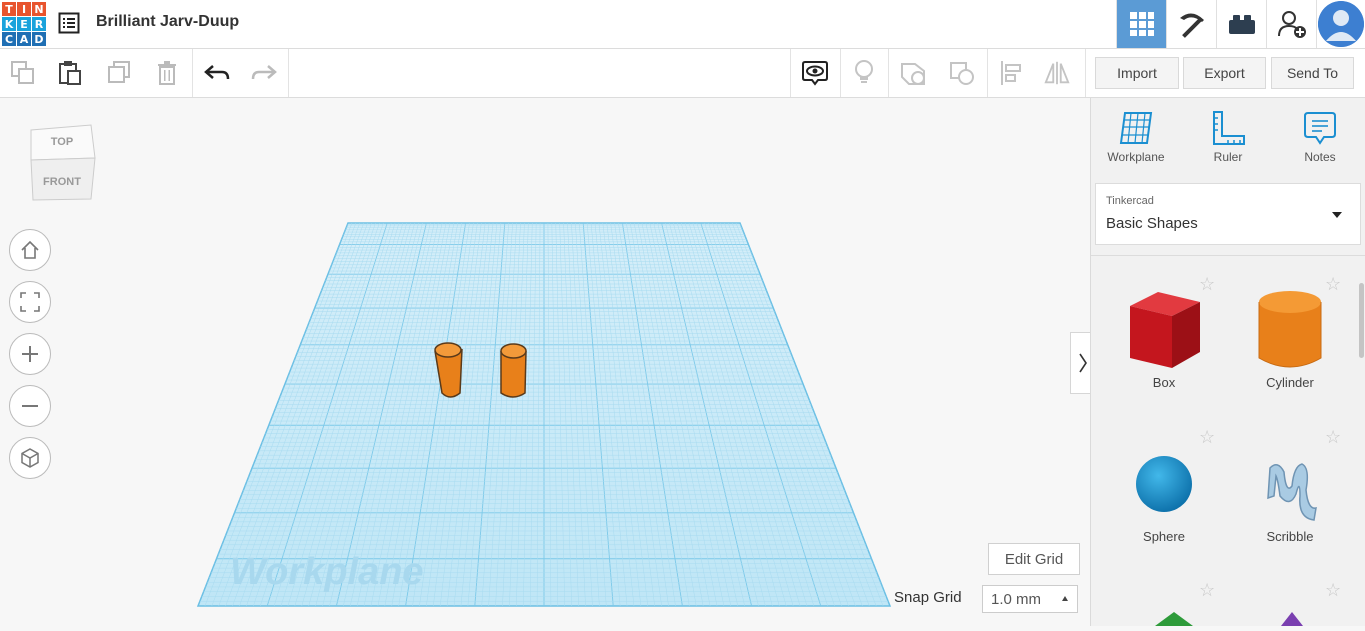 The height and width of the screenshot is (631, 1365). Describe the element at coordinates (1016, 599) in the screenshot. I see `snap-grid-value: 1.0 mm` at that location.